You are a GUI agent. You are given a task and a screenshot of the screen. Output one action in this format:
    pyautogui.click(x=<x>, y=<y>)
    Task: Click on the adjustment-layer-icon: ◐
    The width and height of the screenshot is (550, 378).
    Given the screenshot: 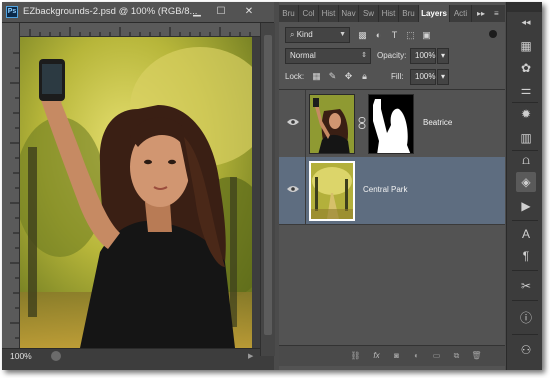 What is the action you would take?
    pyautogui.click(x=416, y=356)
    